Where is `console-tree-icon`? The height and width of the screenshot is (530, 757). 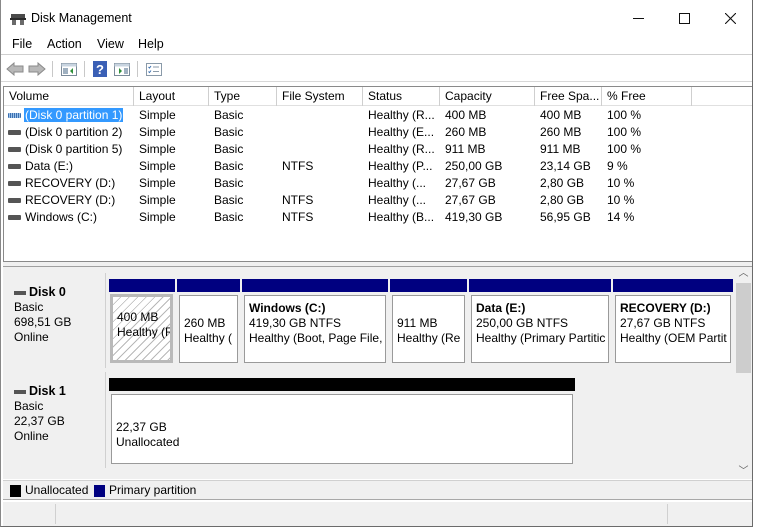 console-tree-icon is located at coordinates (69, 69).